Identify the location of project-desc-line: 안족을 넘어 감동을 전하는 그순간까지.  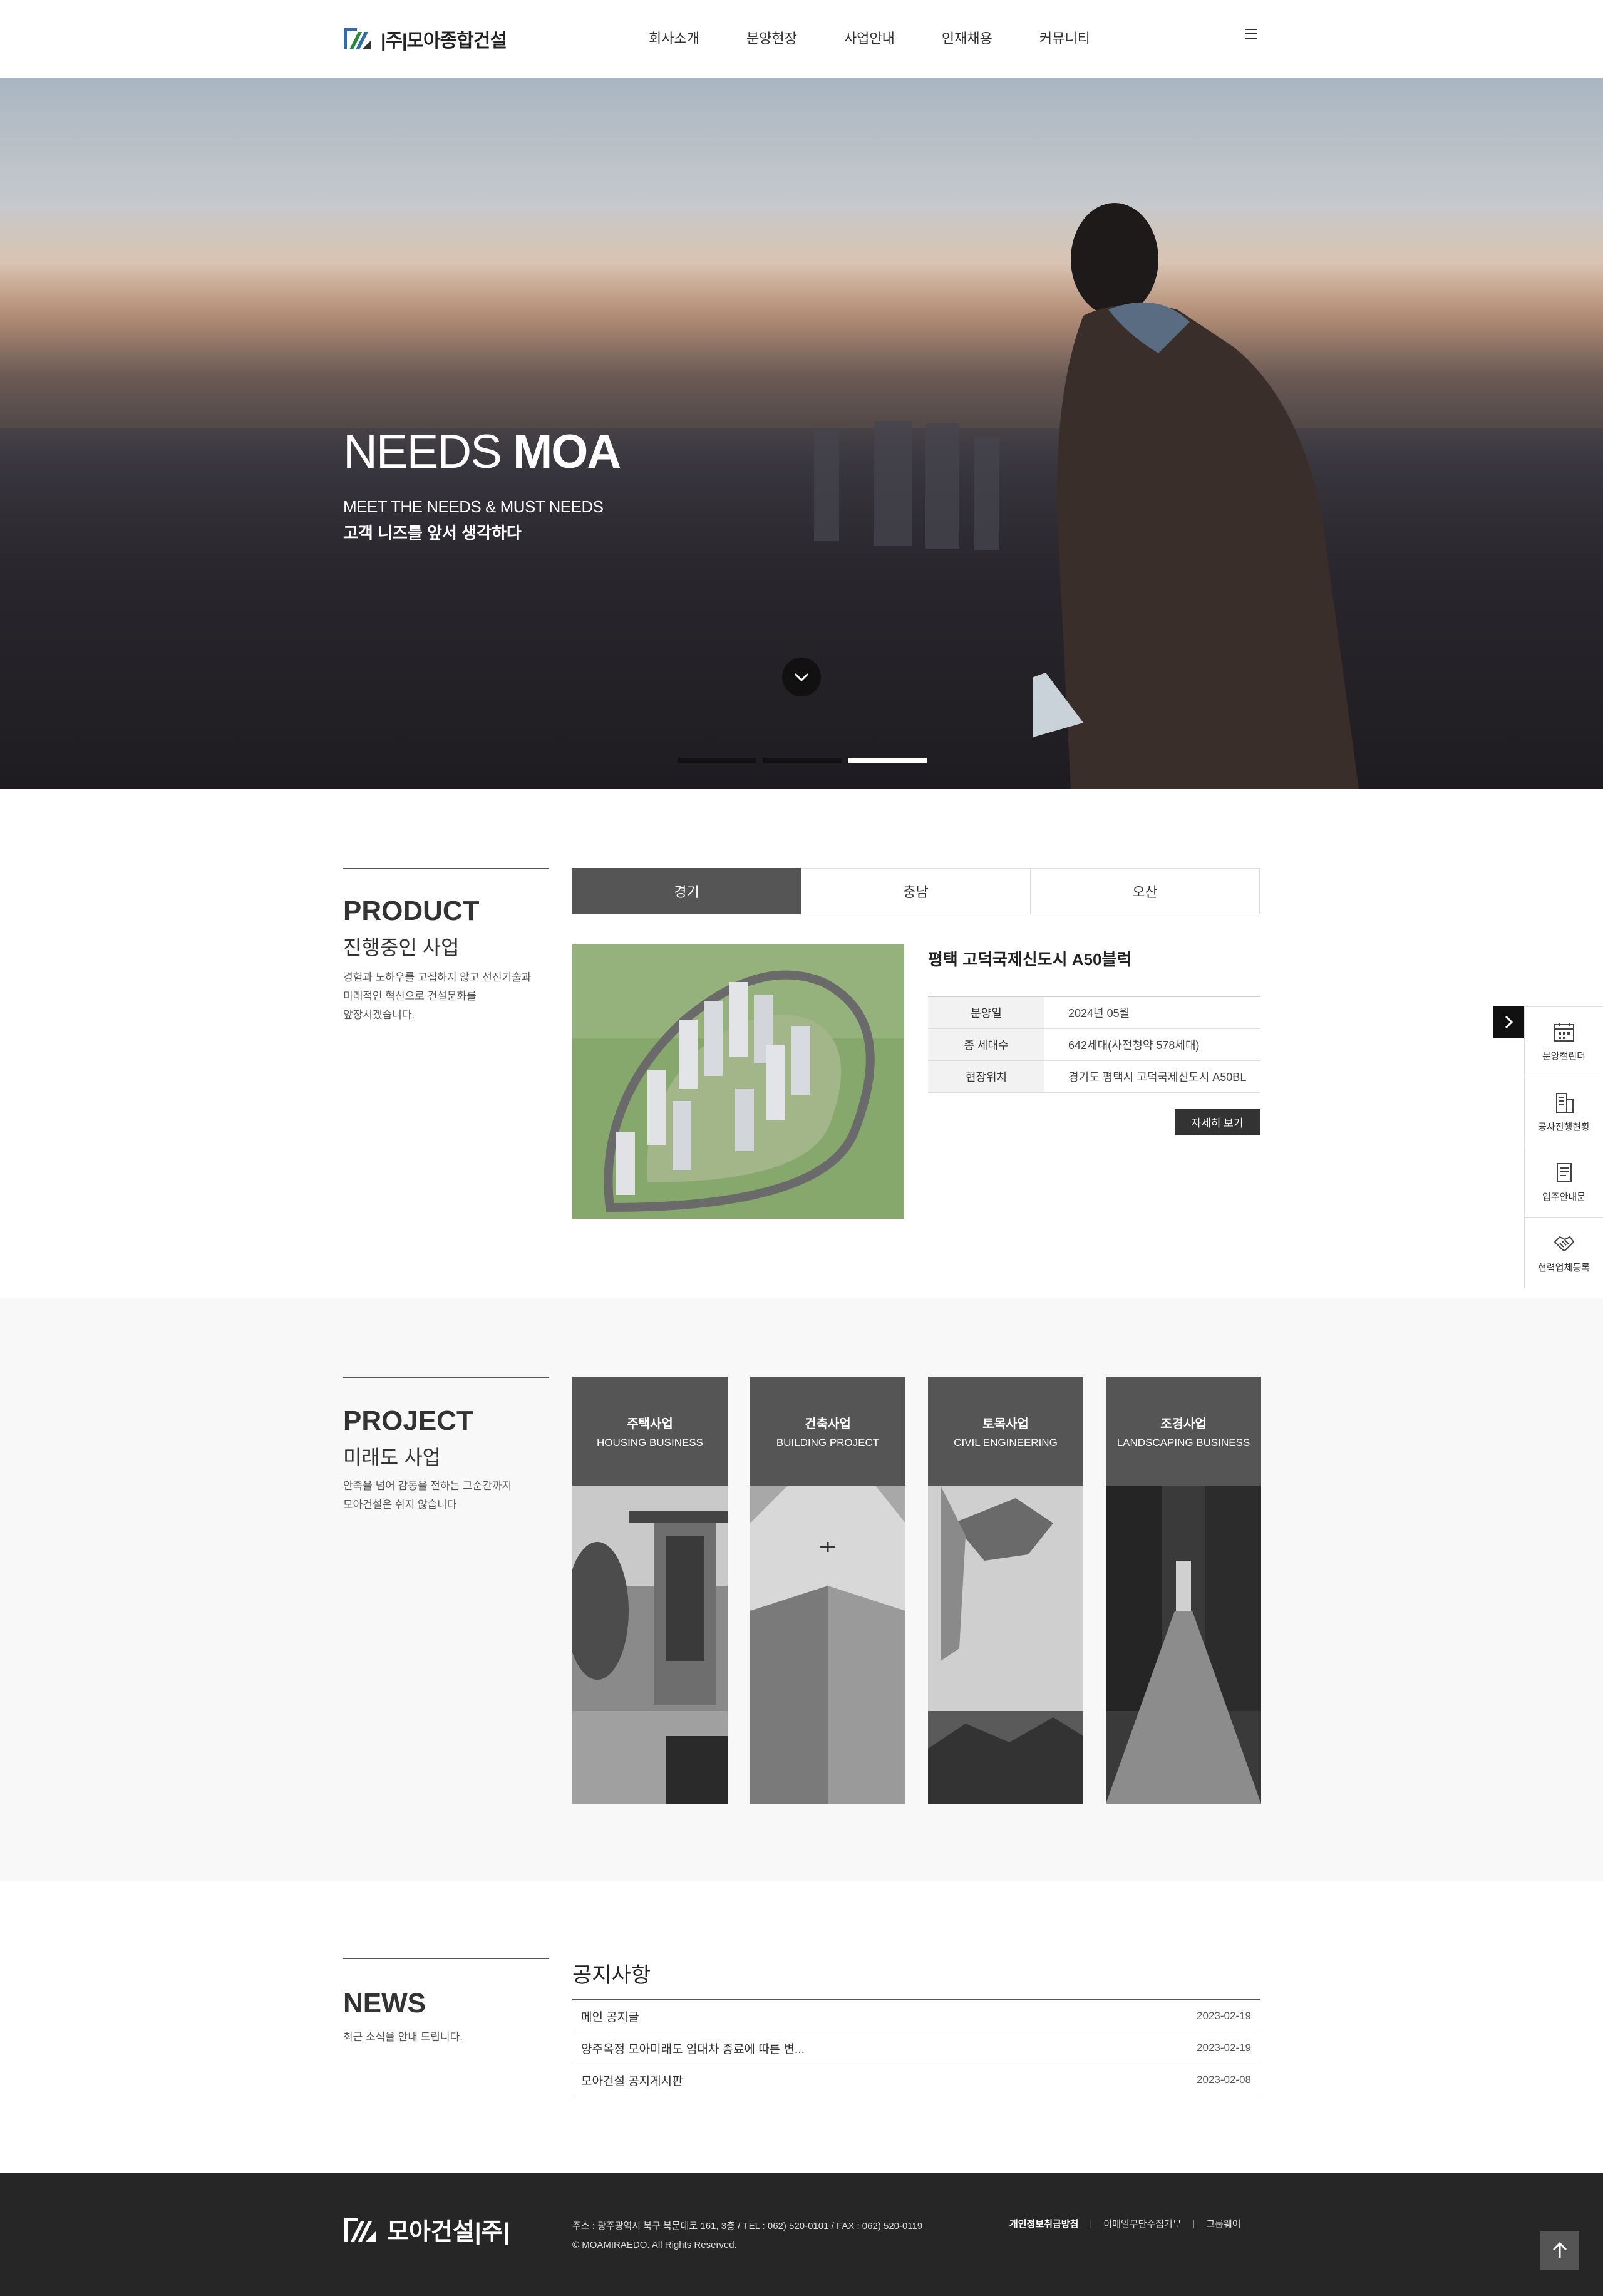
(428, 1486).